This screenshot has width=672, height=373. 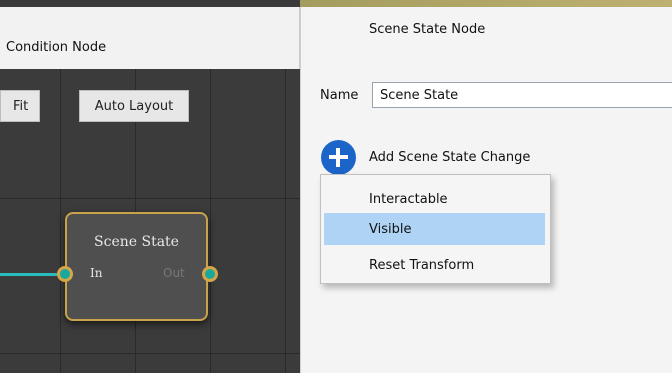 What do you see at coordinates (134, 106) in the screenshot?
I see `auto-layout-button: Auto Layout` at bounding box center [134, 106].